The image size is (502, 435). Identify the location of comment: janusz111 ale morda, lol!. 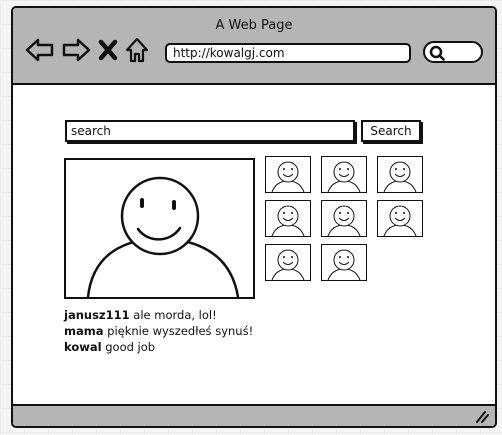
(158, 315).